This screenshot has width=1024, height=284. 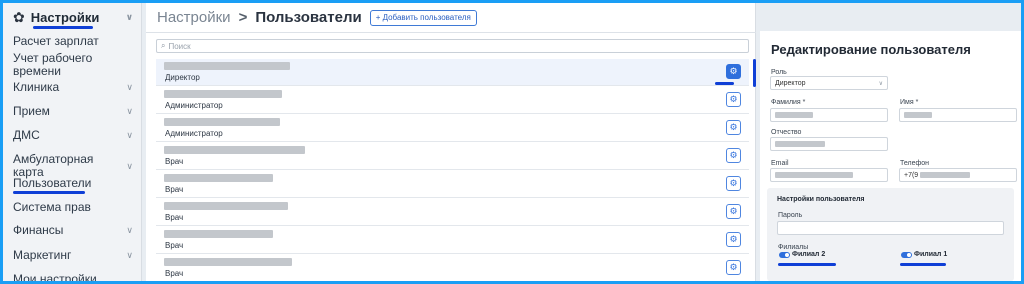 What do you see at coordinates (36, 87) in the screenshot?
I see `sidebar-item-label: Клиника` at bounding box center [36, 87].